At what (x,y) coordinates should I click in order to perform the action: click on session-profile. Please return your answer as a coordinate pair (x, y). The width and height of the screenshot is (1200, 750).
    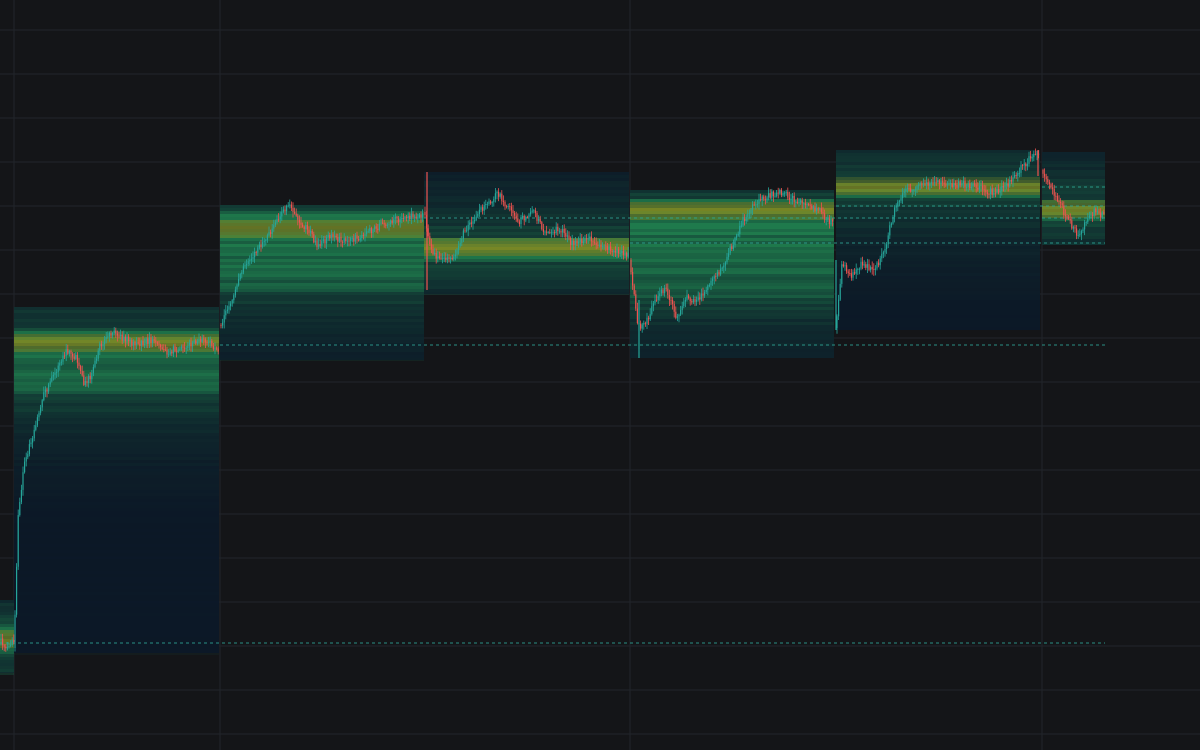
    Looking at the image, I should click on (732, 274).